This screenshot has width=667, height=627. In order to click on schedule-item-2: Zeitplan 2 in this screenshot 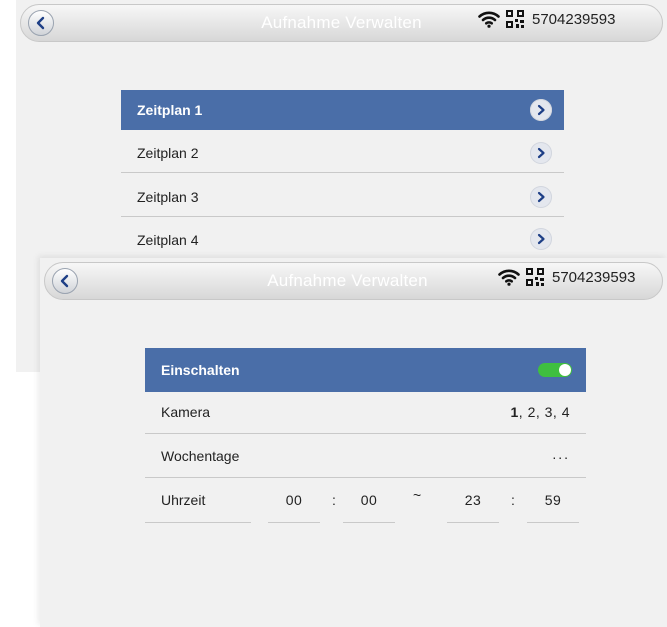, I will do `click(342, 153)`.